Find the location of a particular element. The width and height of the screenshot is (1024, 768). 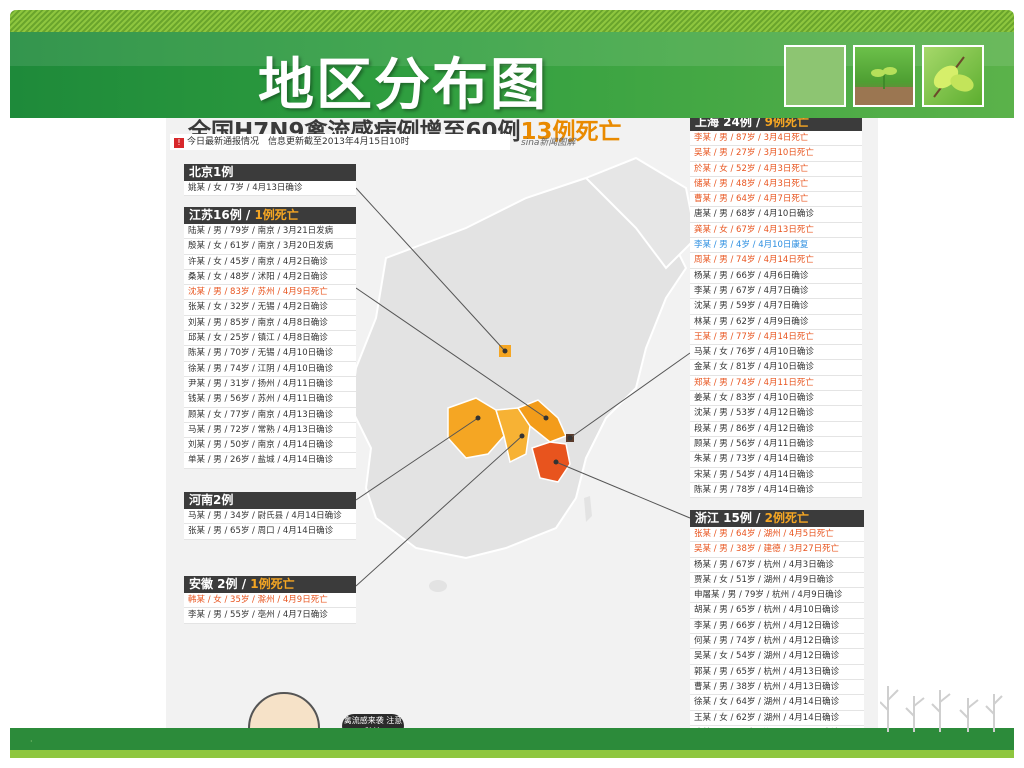

leaf-icon is located at coordinates (953, 77).